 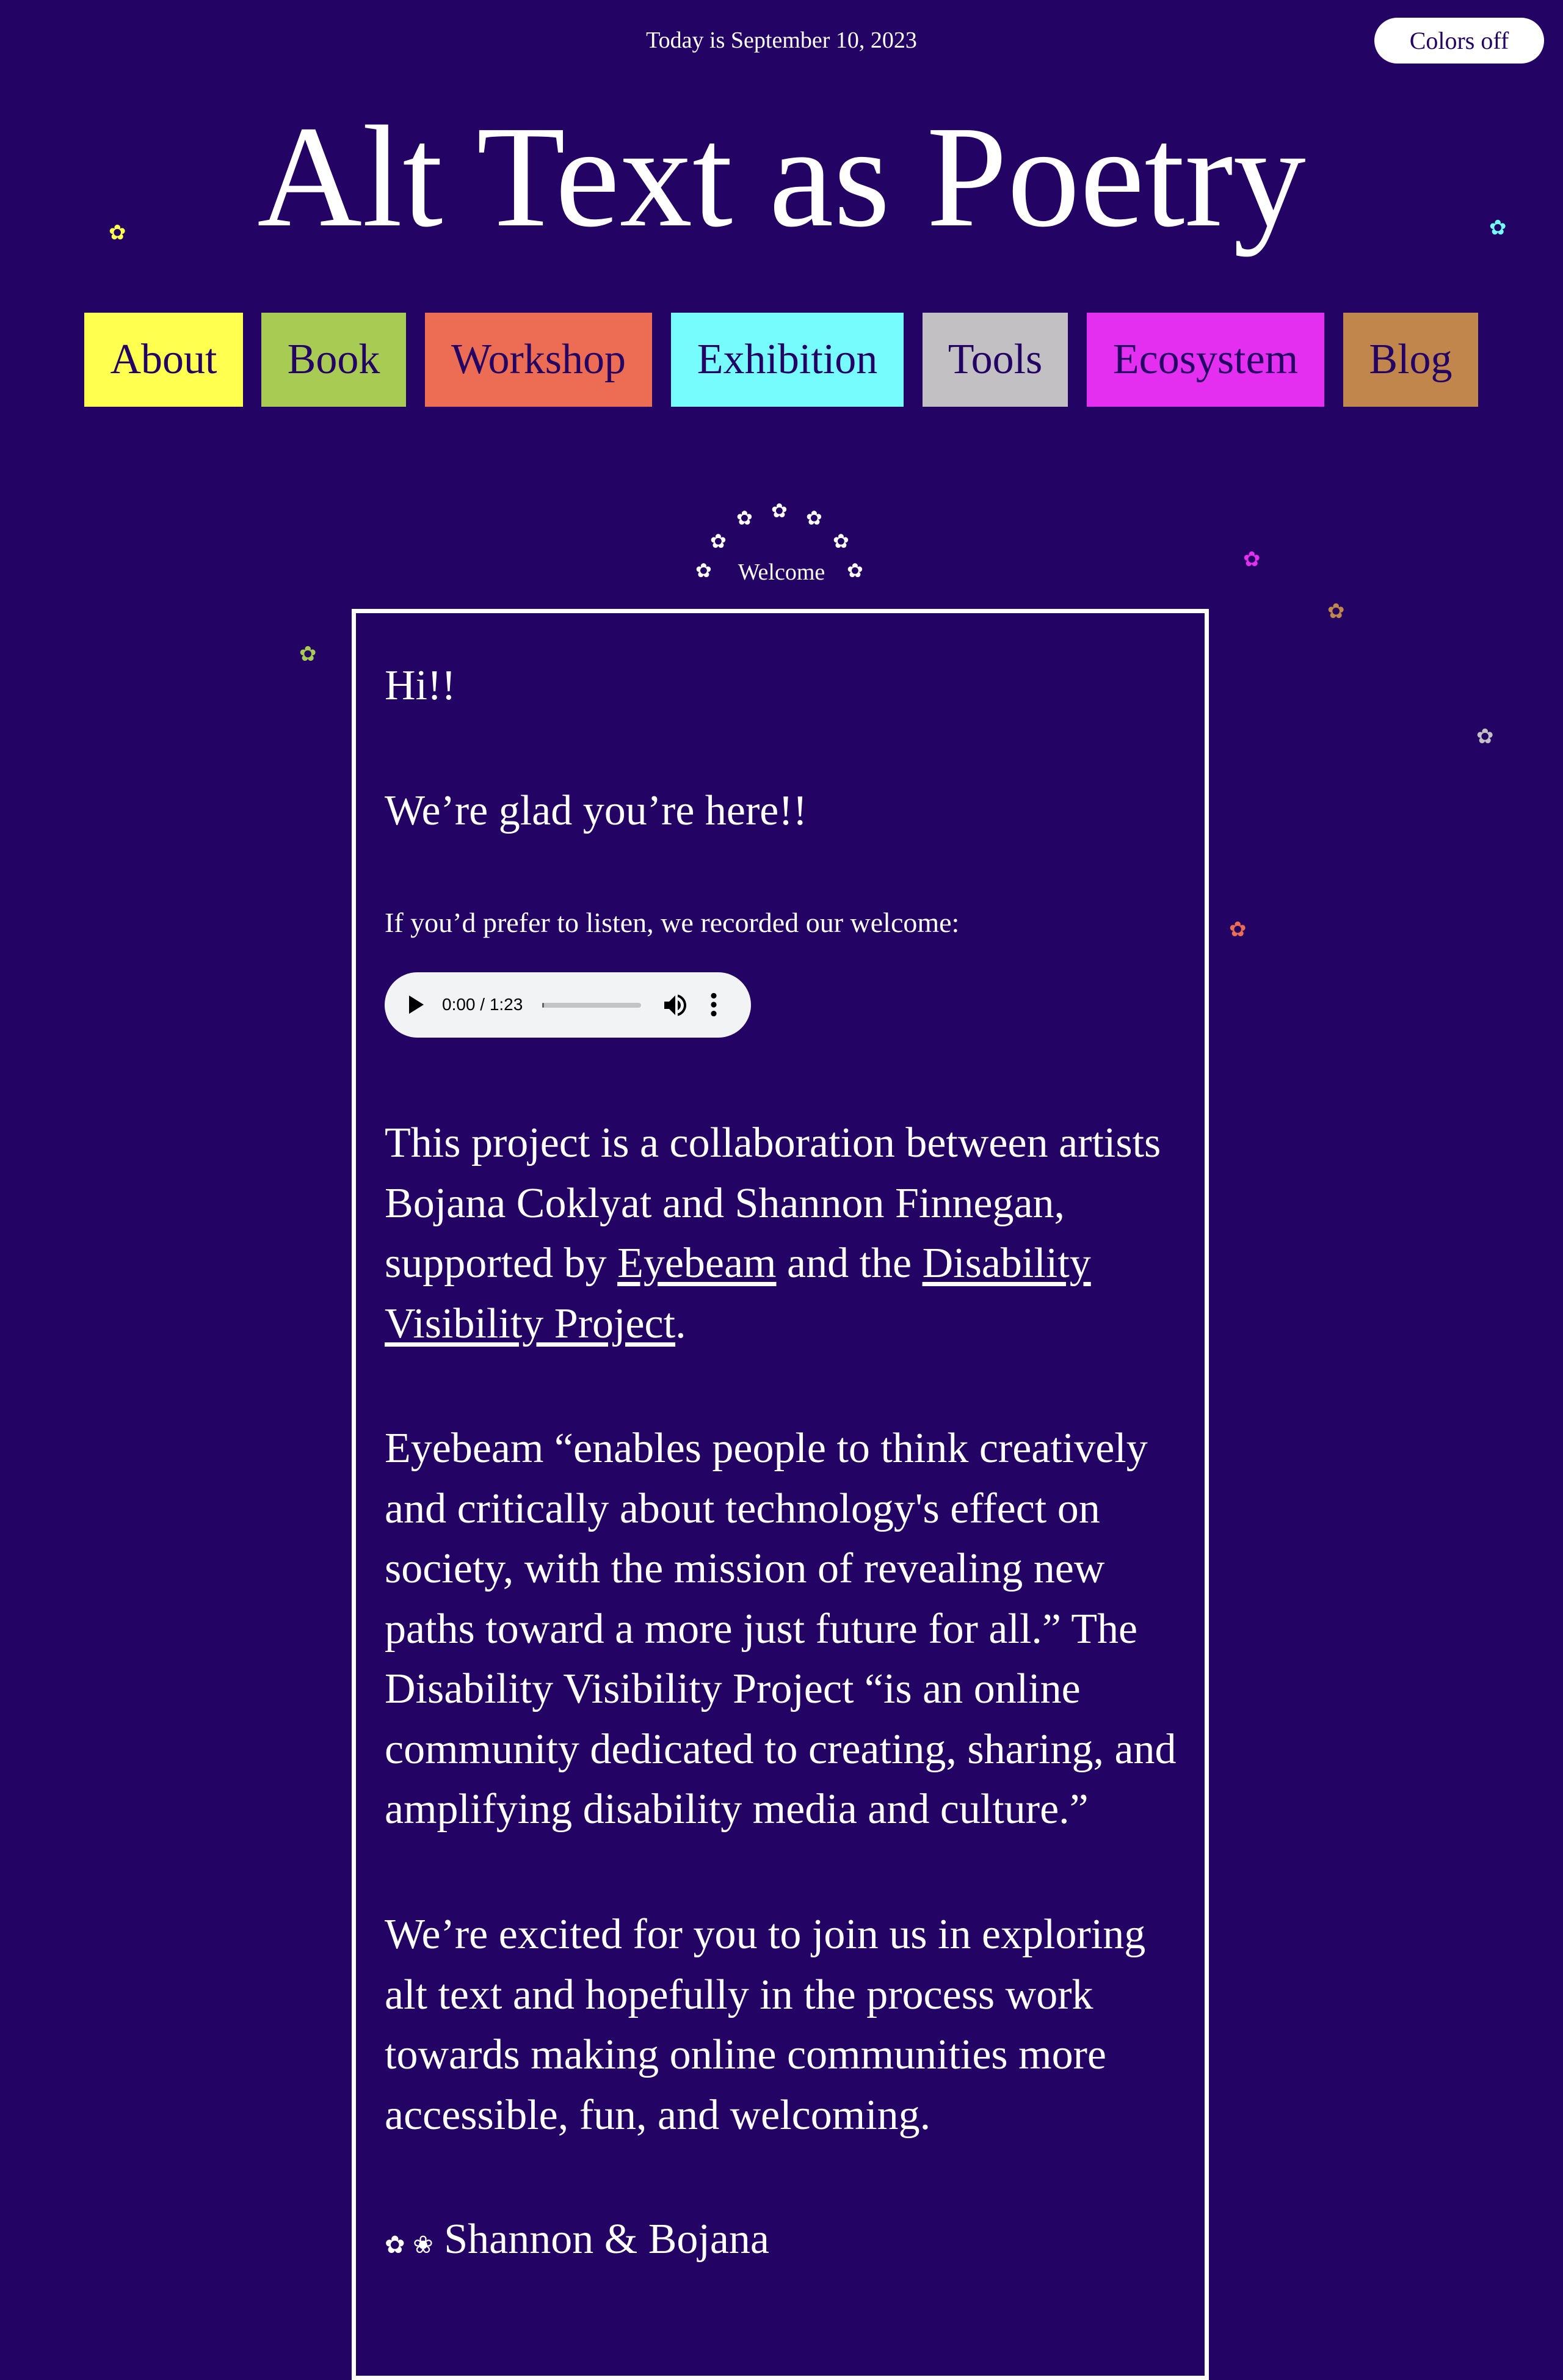 What do you see at coordinates (745, 517) in the screenshot?
I see `flower-icon-arc-3: ✿` at bounding box center [745, 517].